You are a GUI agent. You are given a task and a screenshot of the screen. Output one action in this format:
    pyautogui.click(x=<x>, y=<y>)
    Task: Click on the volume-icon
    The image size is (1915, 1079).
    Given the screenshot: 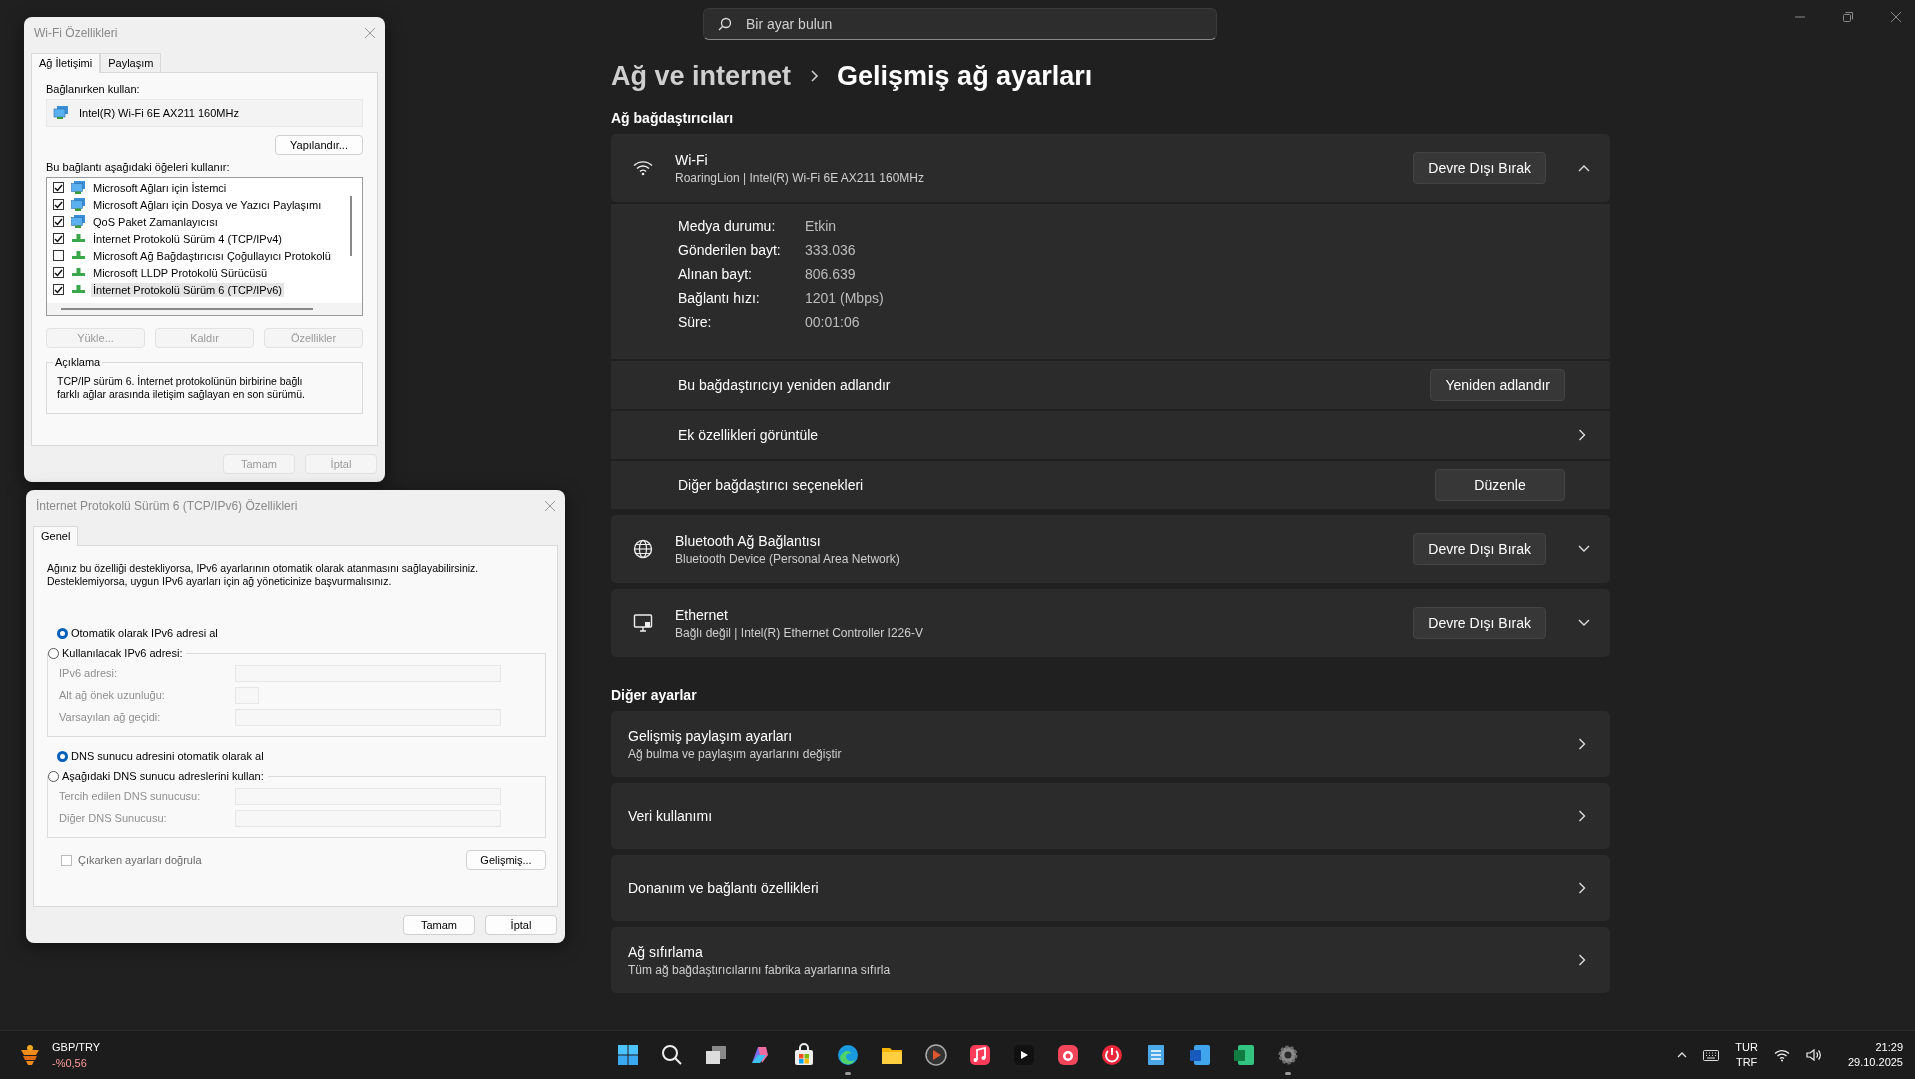 What is the action you would take?
    pyautogui.click(x=1813, y=1055)
    